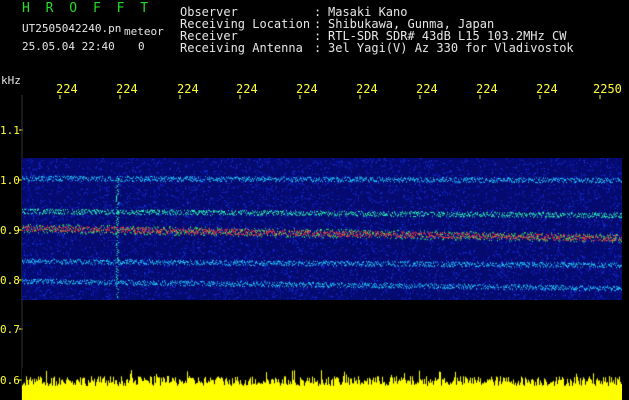 The image size is (629, 400). I want to click on spectrum-bar, so click(322, 384).